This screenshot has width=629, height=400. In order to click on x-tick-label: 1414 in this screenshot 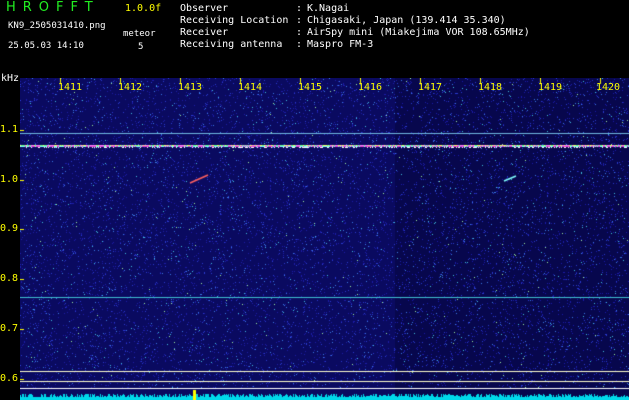, I will do `click(250, 87)`.